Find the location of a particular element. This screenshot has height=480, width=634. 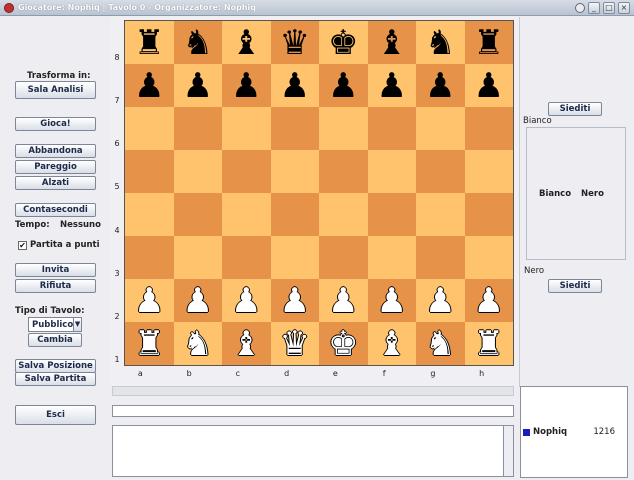

square-c8: ♝ is located at coordinates (246, 42).